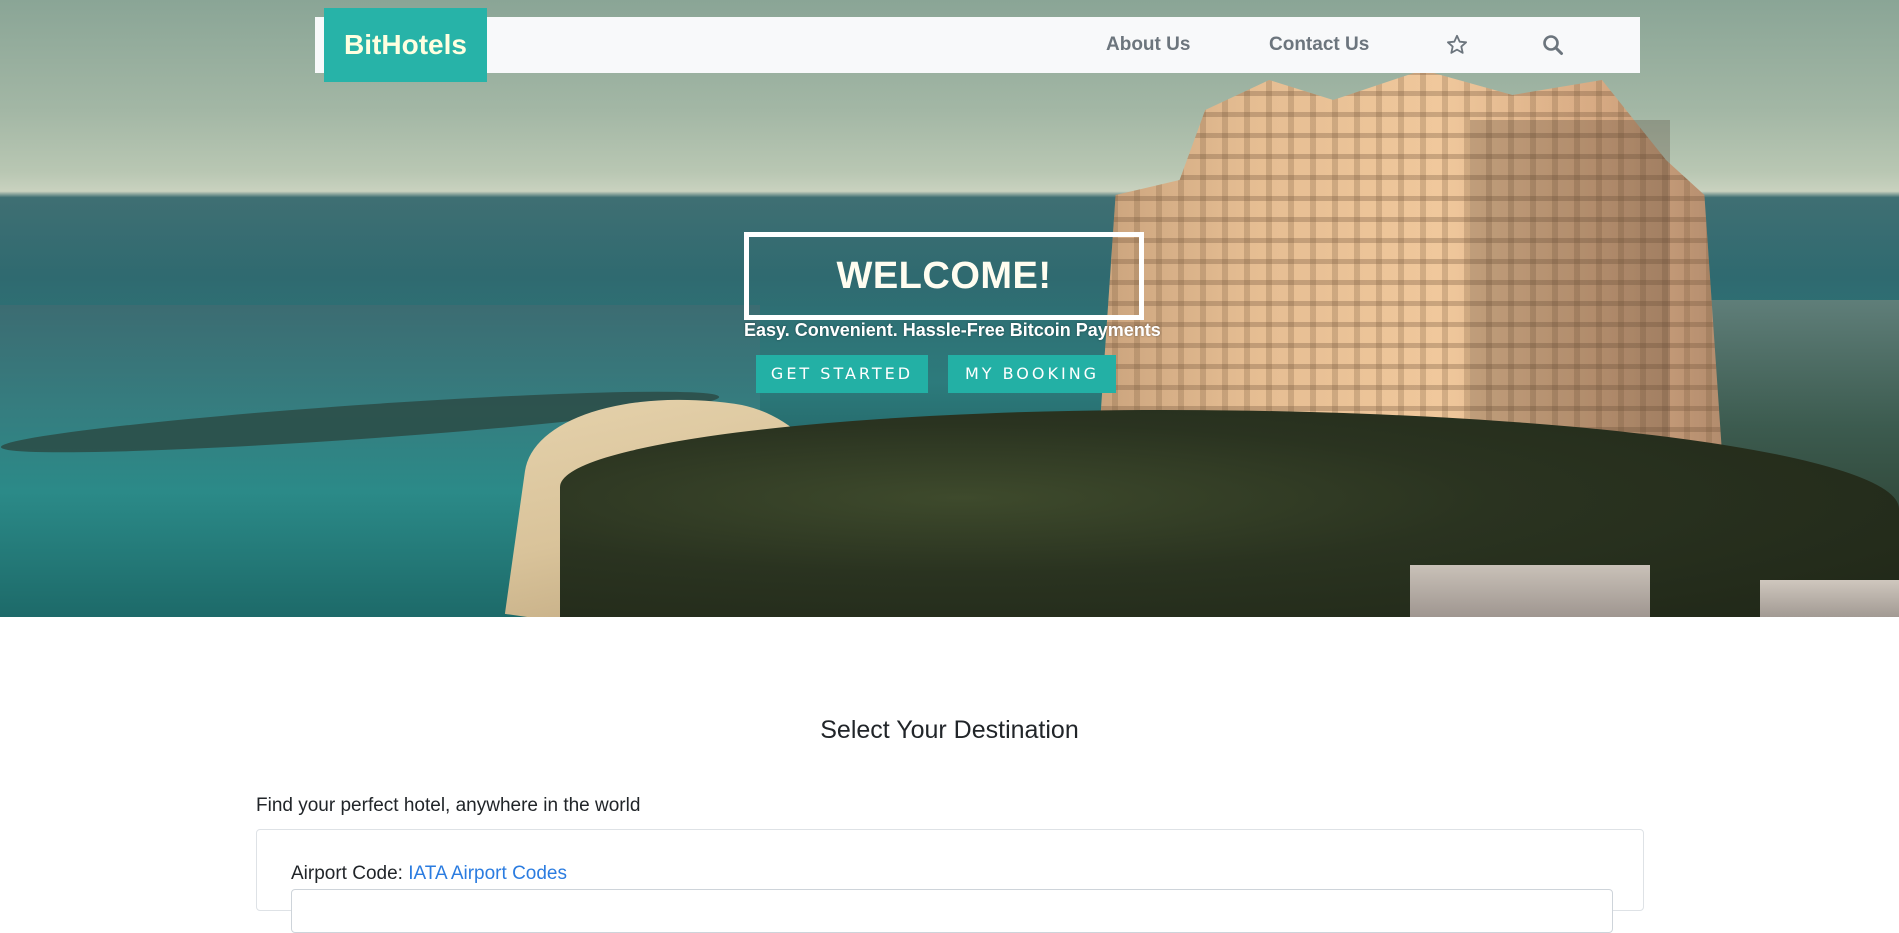  What do you see at coordinates (842, 374) in the screenshot?
I see `get-started-button: GET STARTED` at bounding box center [842, 374].